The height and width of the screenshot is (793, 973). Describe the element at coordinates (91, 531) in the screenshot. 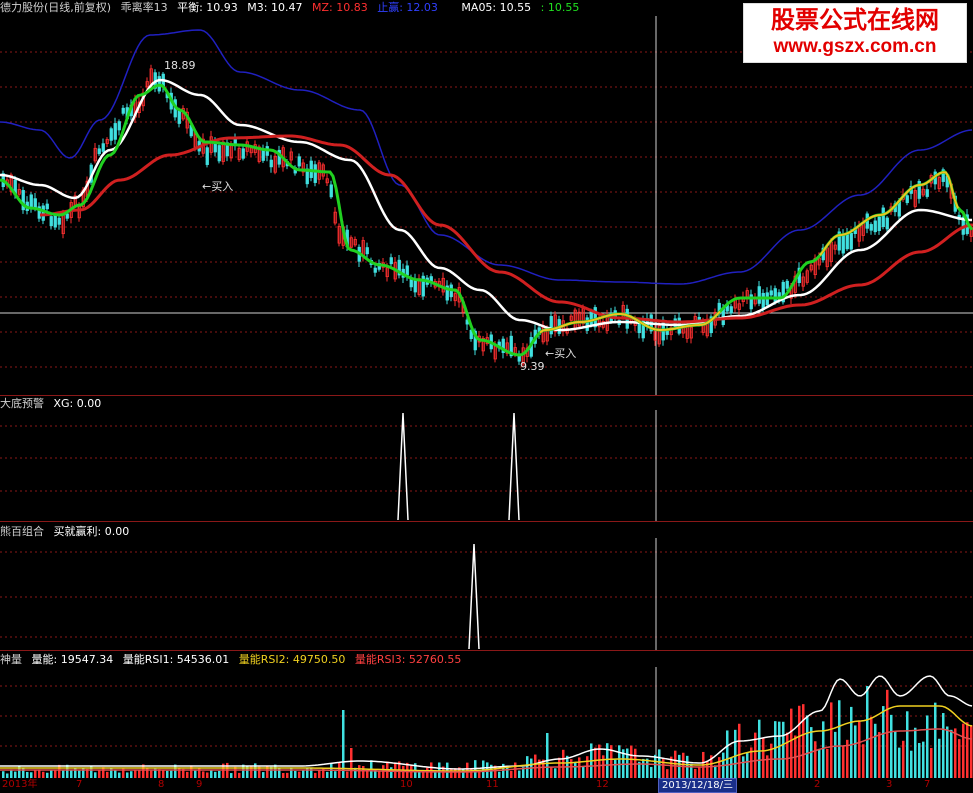

I see `buy-profit-value: 买就赢利: 0.00` at that location.